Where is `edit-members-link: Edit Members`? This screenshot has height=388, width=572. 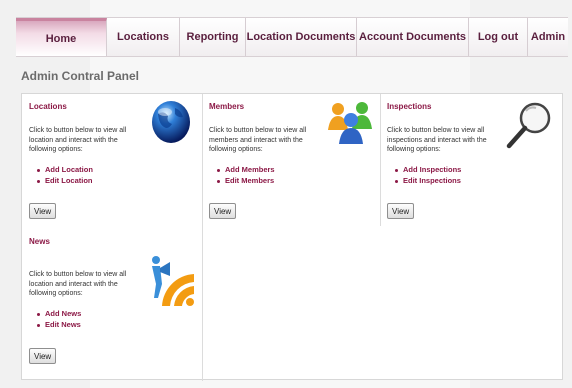 edit-members-link: Edit Members is located at coordinates (246, 180).